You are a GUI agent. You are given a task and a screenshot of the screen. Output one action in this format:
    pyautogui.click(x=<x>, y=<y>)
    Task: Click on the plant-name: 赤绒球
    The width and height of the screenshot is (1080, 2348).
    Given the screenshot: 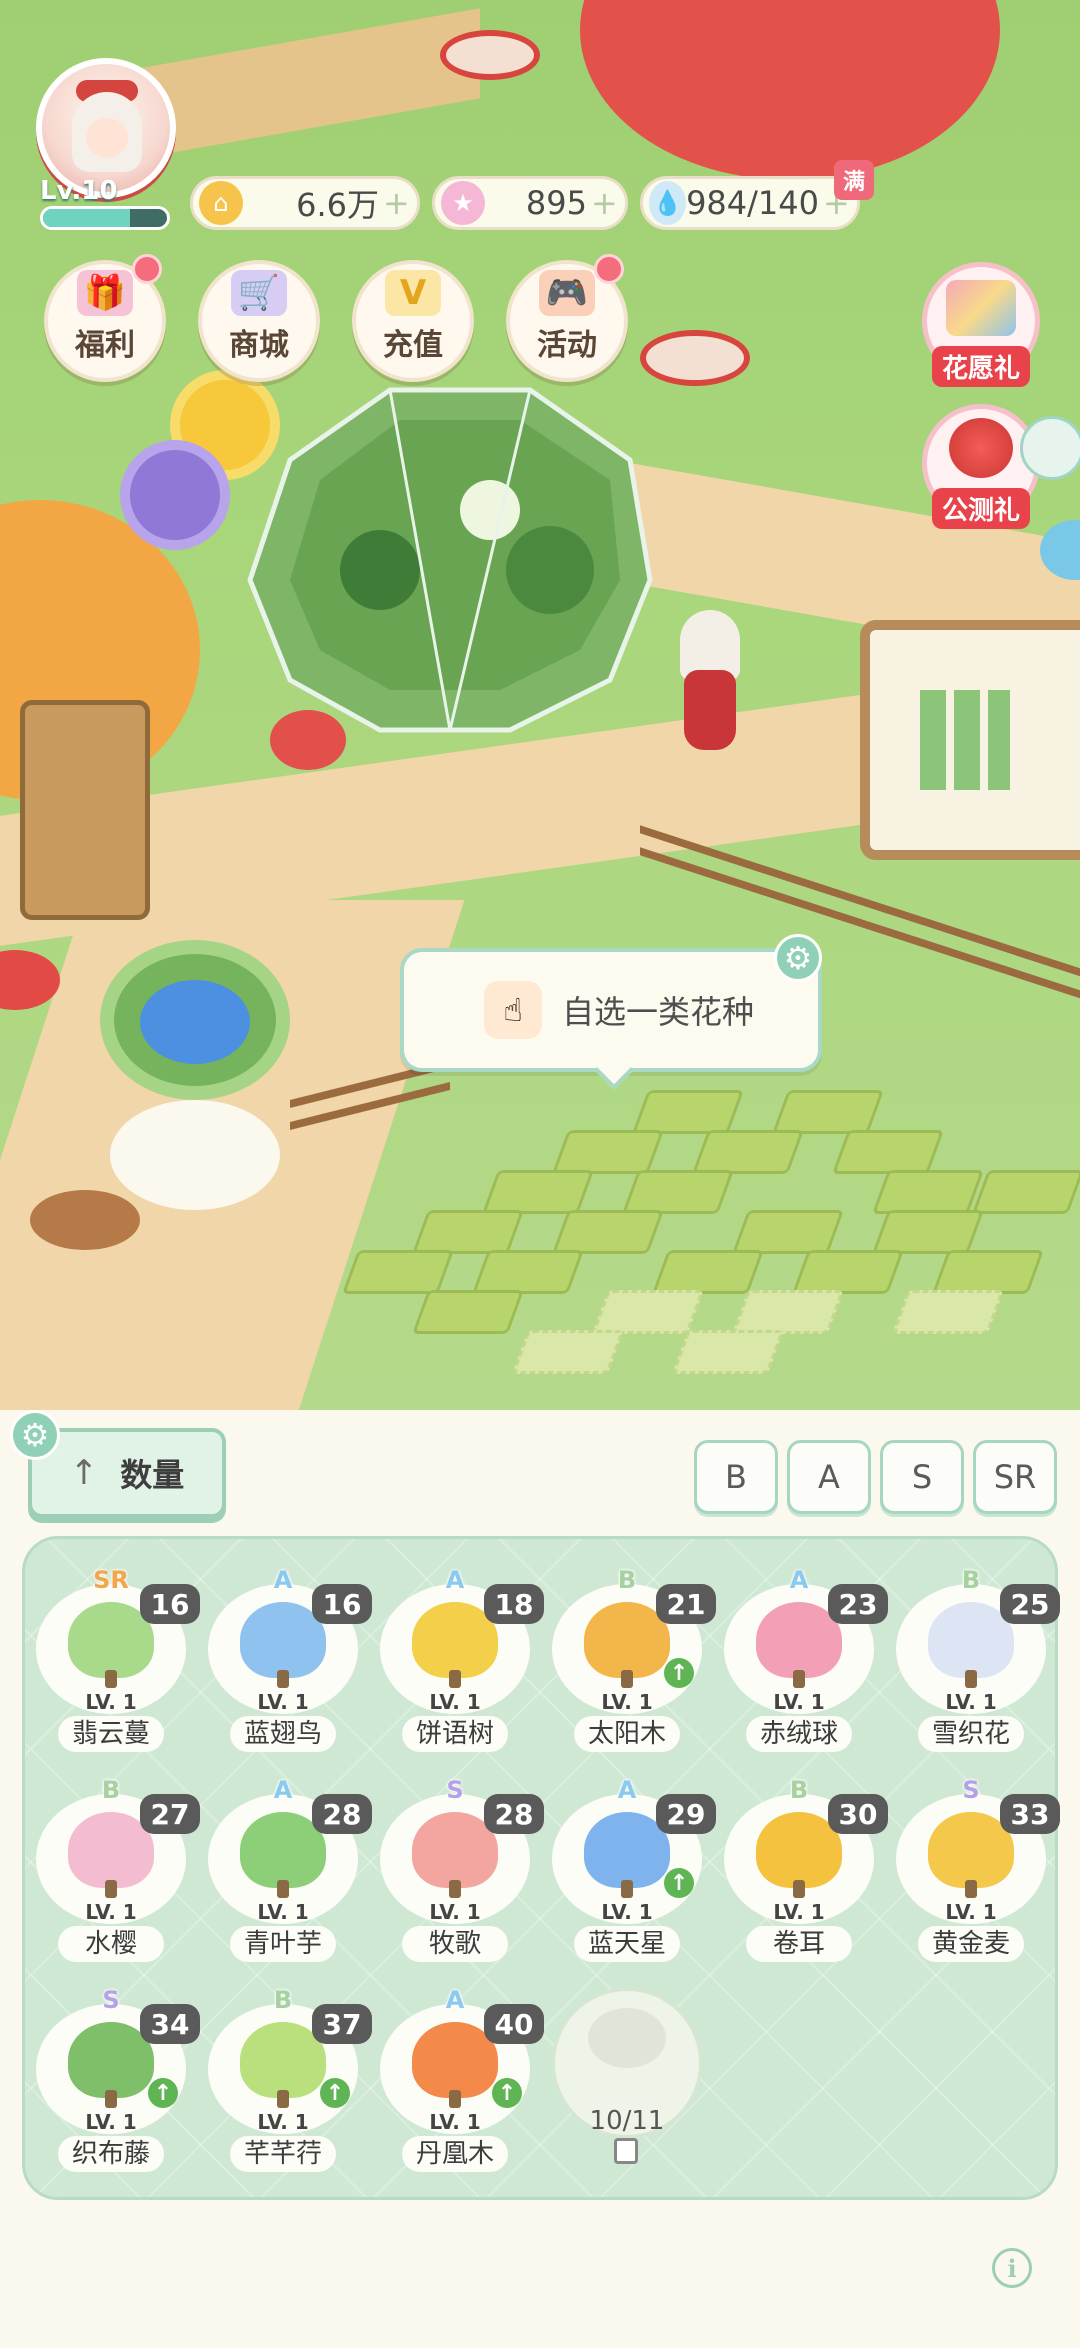 What is the action you would take?
    pyautogui.click(x=799, y=1734)
    